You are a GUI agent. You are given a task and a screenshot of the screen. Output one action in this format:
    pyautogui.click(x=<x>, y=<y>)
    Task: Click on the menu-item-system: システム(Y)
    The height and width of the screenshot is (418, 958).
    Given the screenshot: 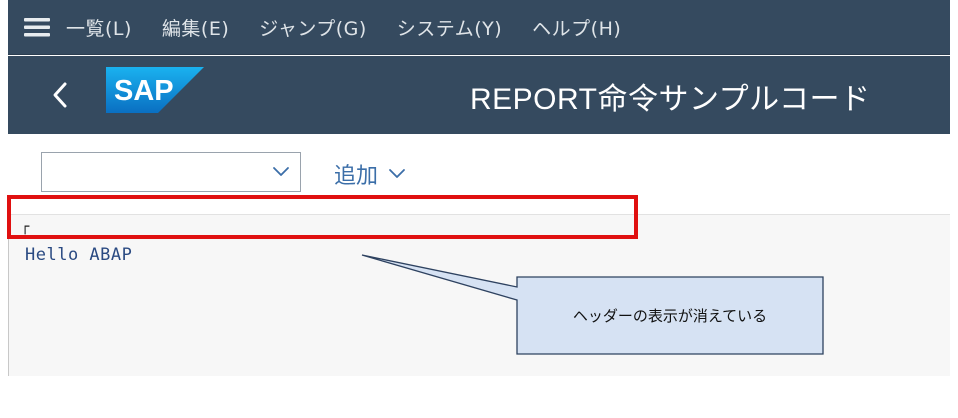 What is the action you would take?
    pyautogui.click(x=449, y=27)
    